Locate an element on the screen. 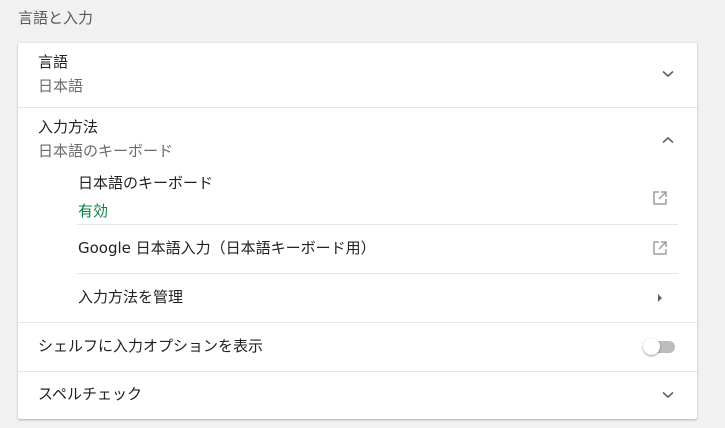 The width and height of the screenshot is (725, 428). spellcheck-label: スペルチェック is located at coordinates (90, 394).